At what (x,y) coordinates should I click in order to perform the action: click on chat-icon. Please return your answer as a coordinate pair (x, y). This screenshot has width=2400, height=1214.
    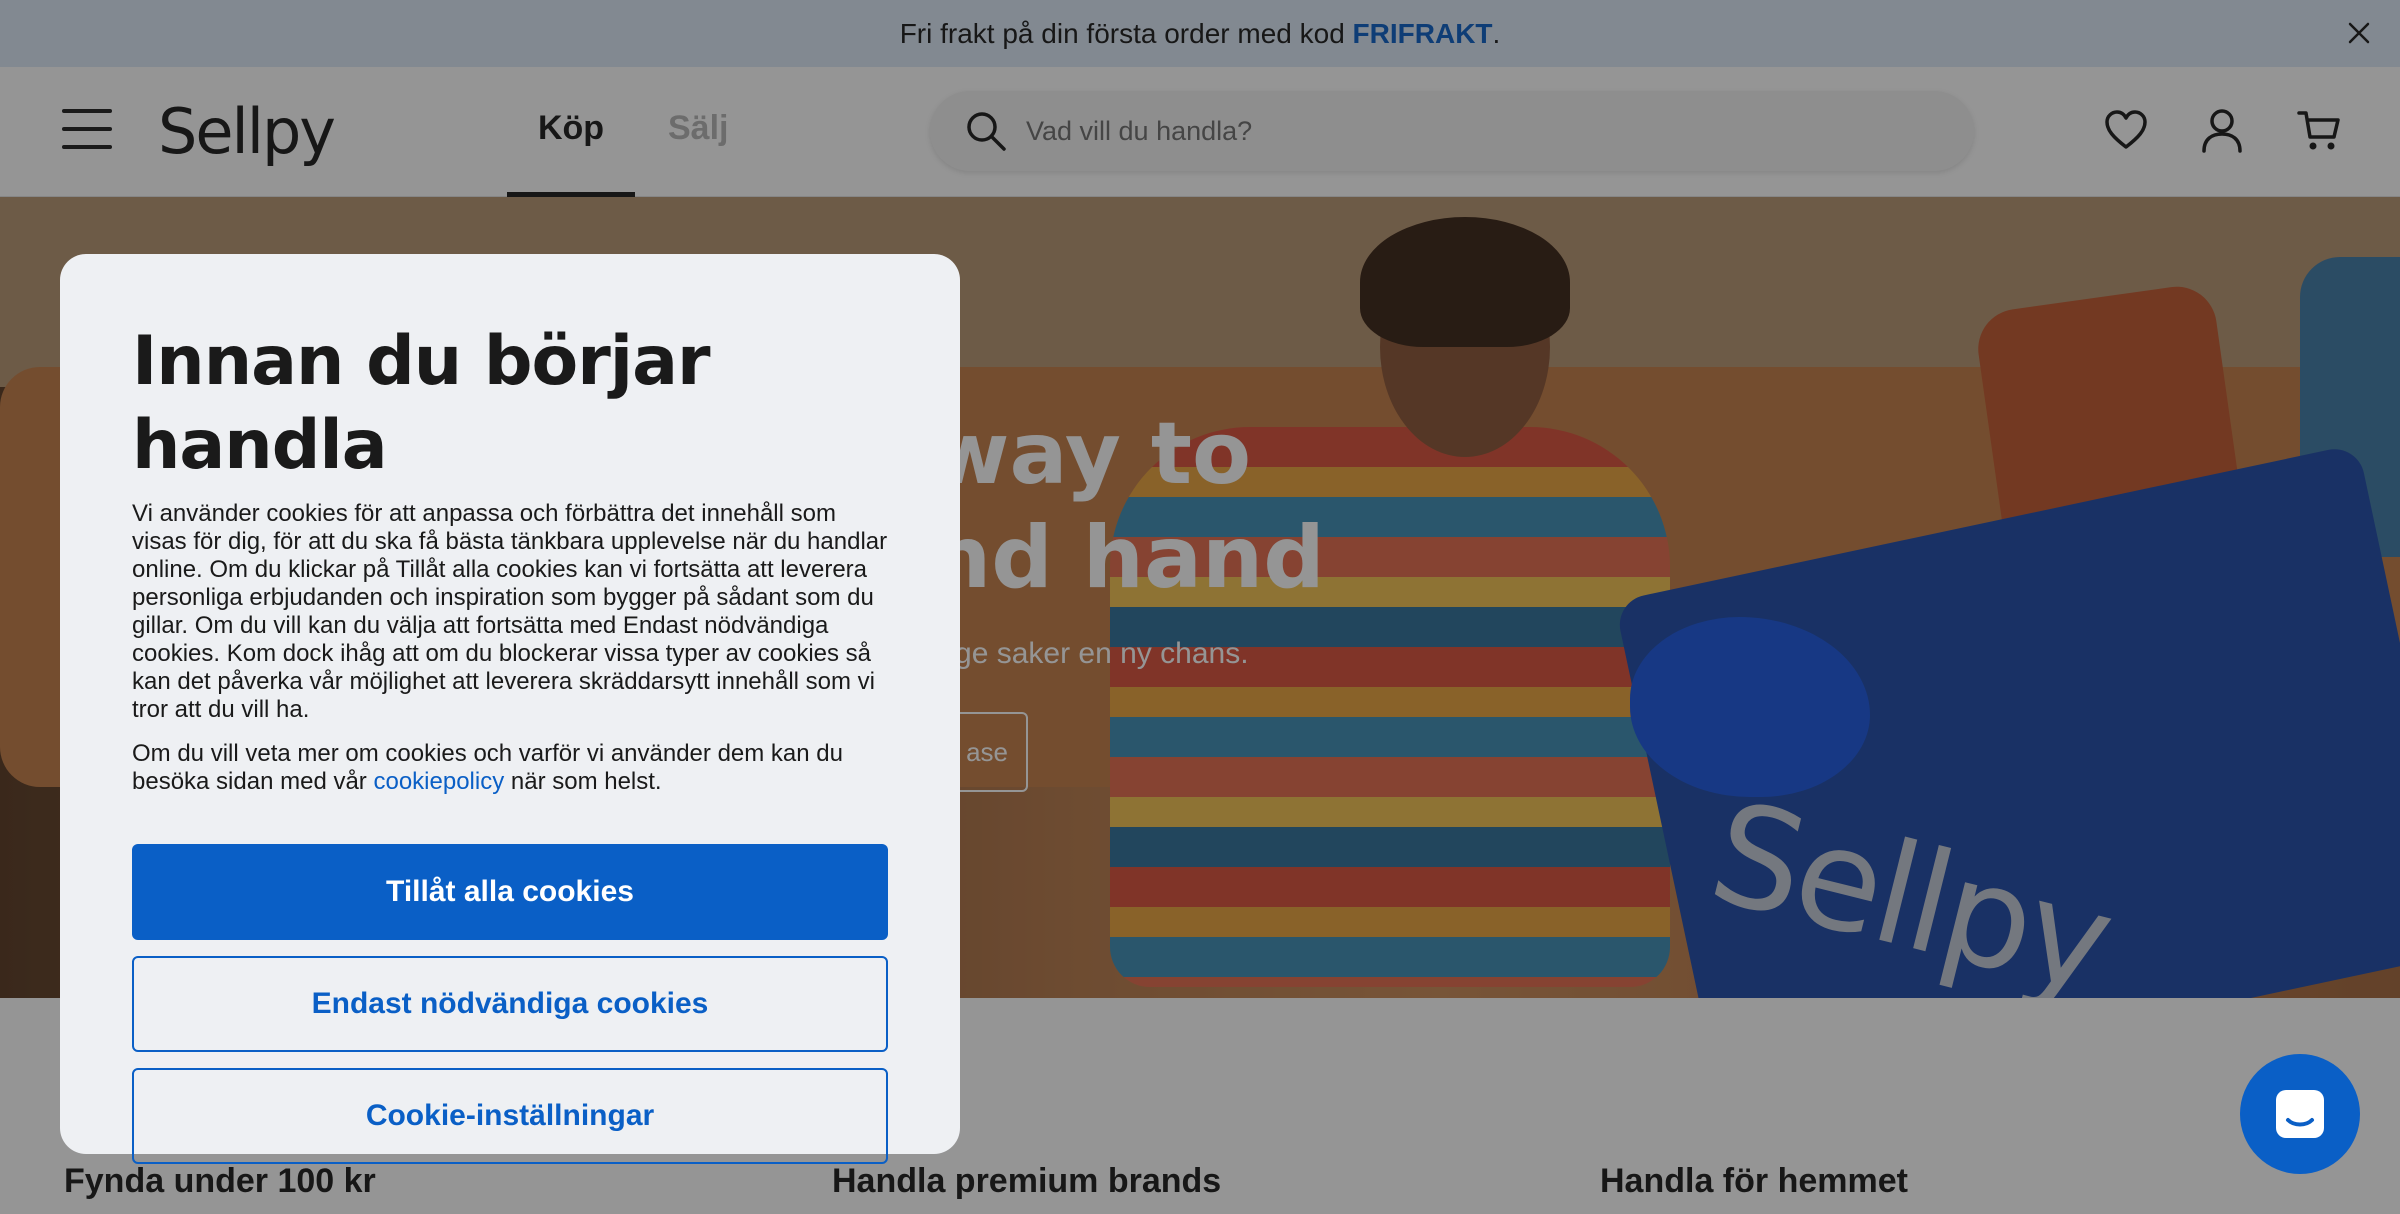
    Looking at the image, I should click on (2300, 1114).